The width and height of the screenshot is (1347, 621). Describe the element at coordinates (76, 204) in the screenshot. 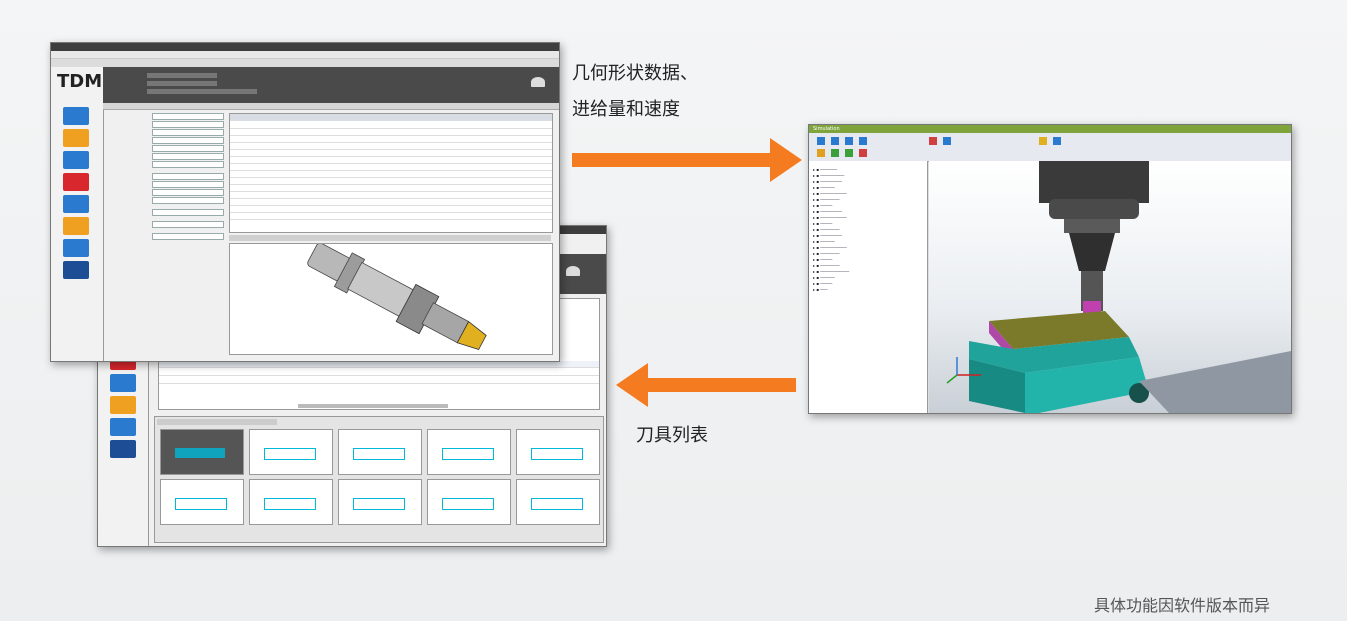

I see `sidebar-icon-blue3` at that location.